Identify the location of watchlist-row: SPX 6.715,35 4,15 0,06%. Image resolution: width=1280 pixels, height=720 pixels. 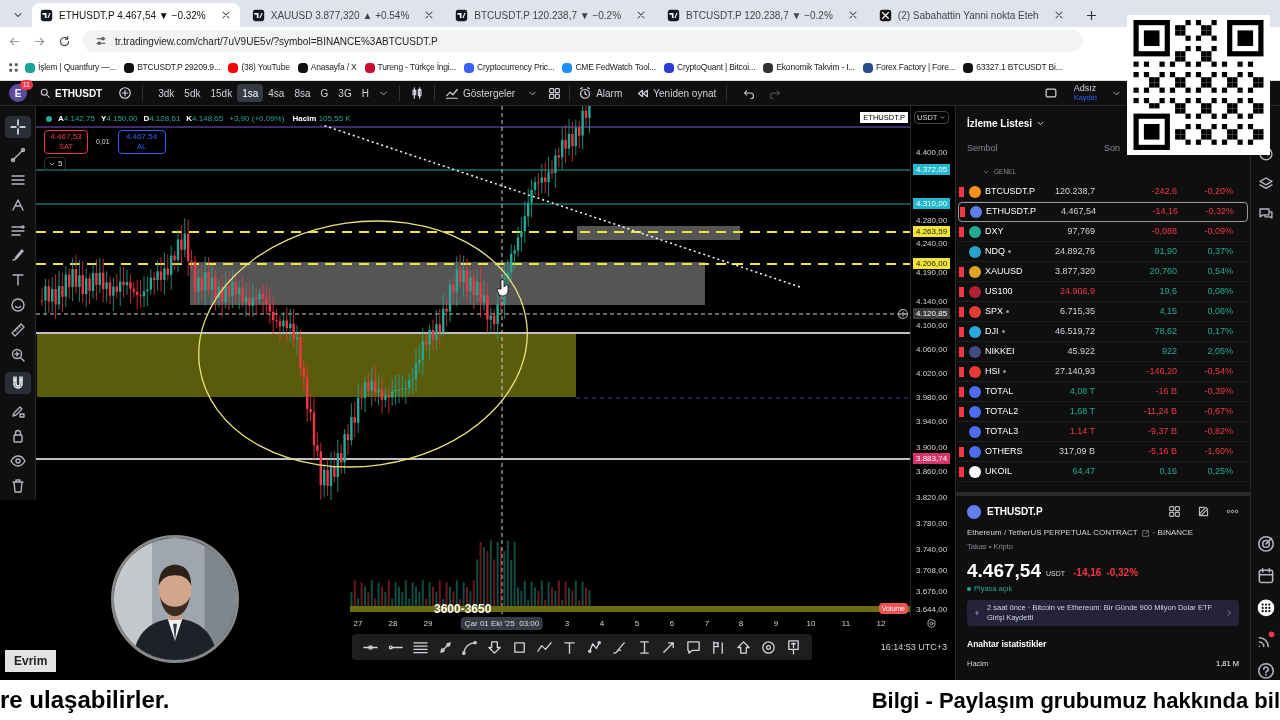
(1103, 312).